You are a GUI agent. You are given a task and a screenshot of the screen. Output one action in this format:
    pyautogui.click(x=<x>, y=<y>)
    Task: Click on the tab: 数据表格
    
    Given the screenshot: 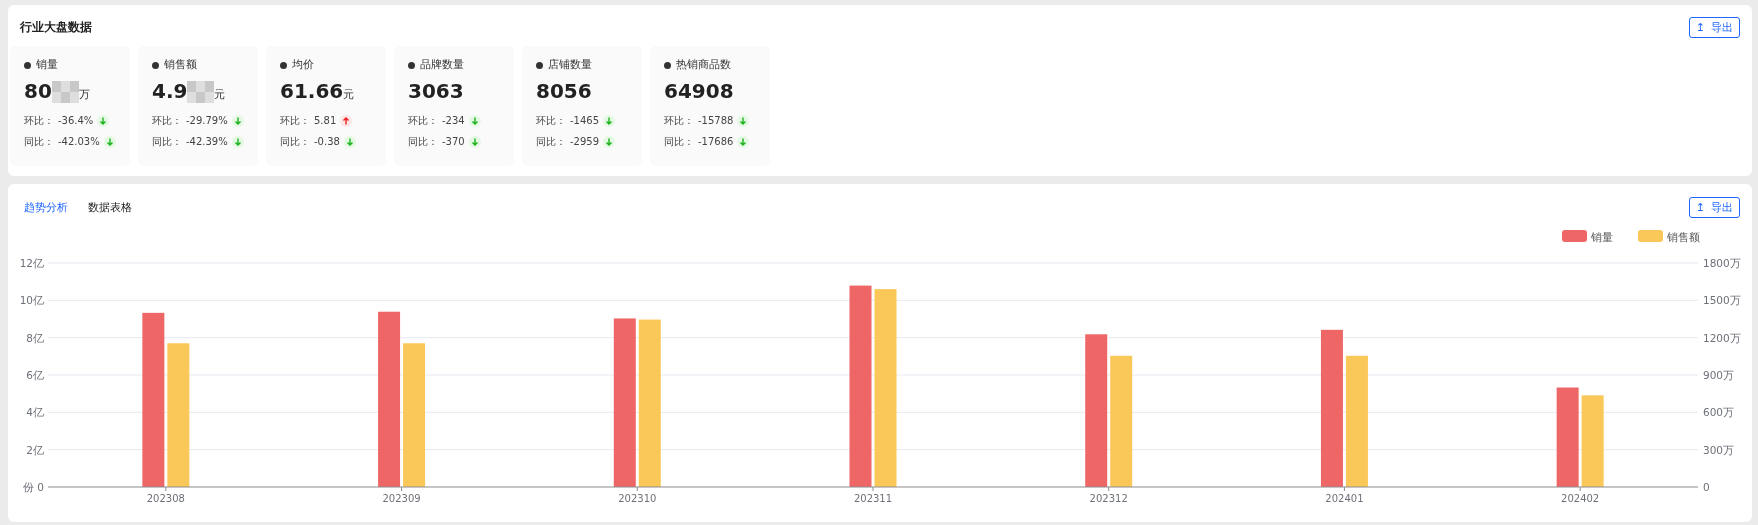 What is the action you would take?
    pyautogui.click(x=110, y=207)
    